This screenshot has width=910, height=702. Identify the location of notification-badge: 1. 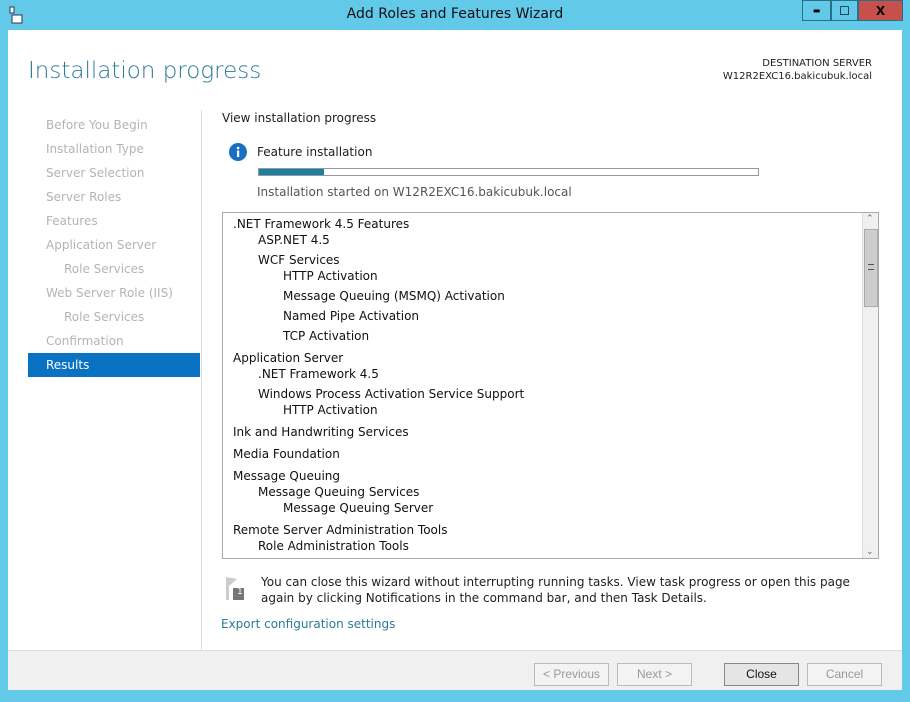
(240, 592).